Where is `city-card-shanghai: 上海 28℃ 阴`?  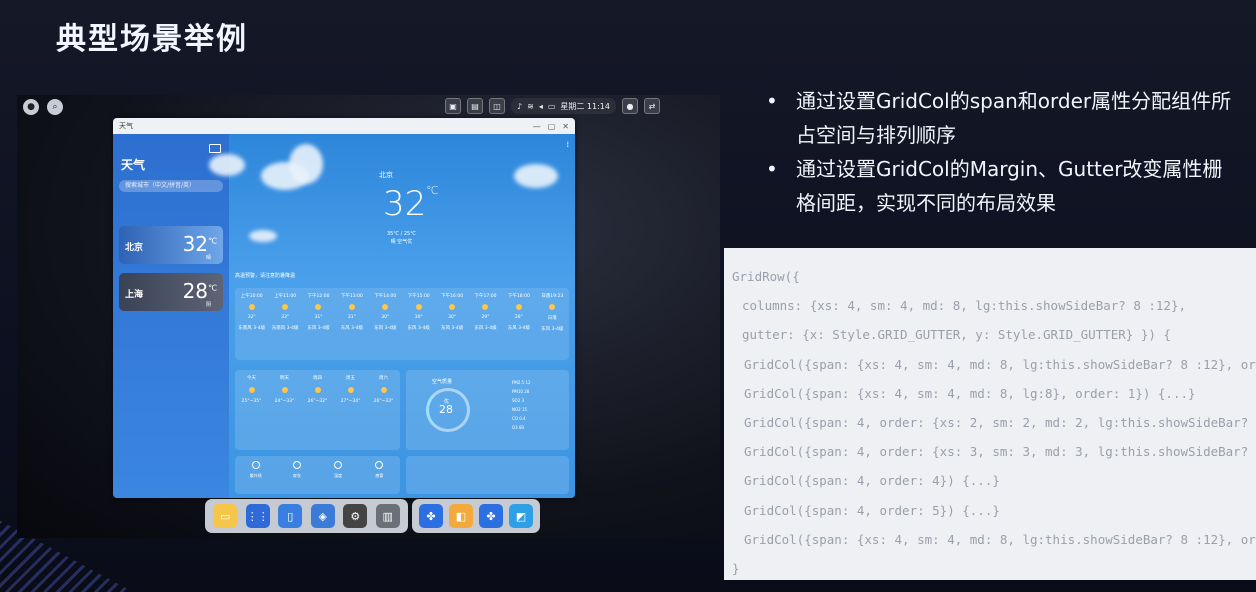 city-card-shanghai: 上海 28℃ 阴 is located at coordinates (171, 292).